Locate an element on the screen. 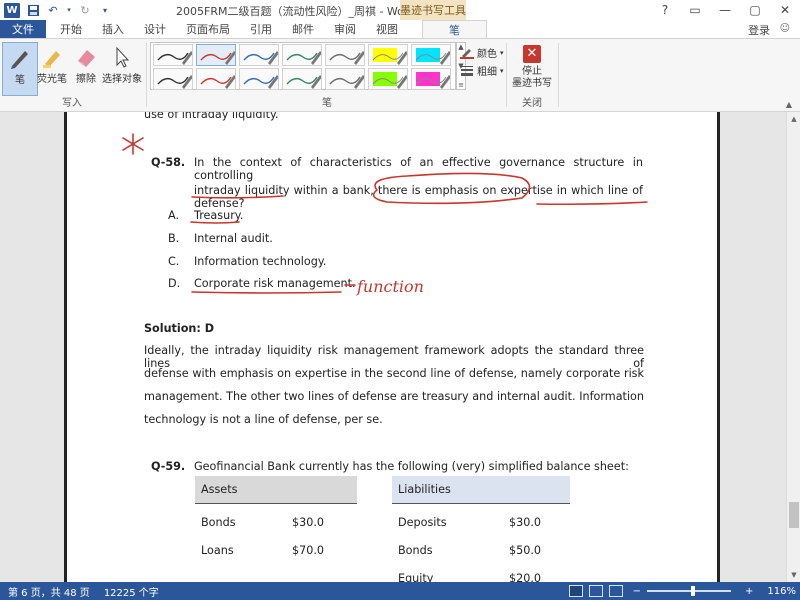  asset-row-2-value: $70.0 is located at coordinates (308, 550).